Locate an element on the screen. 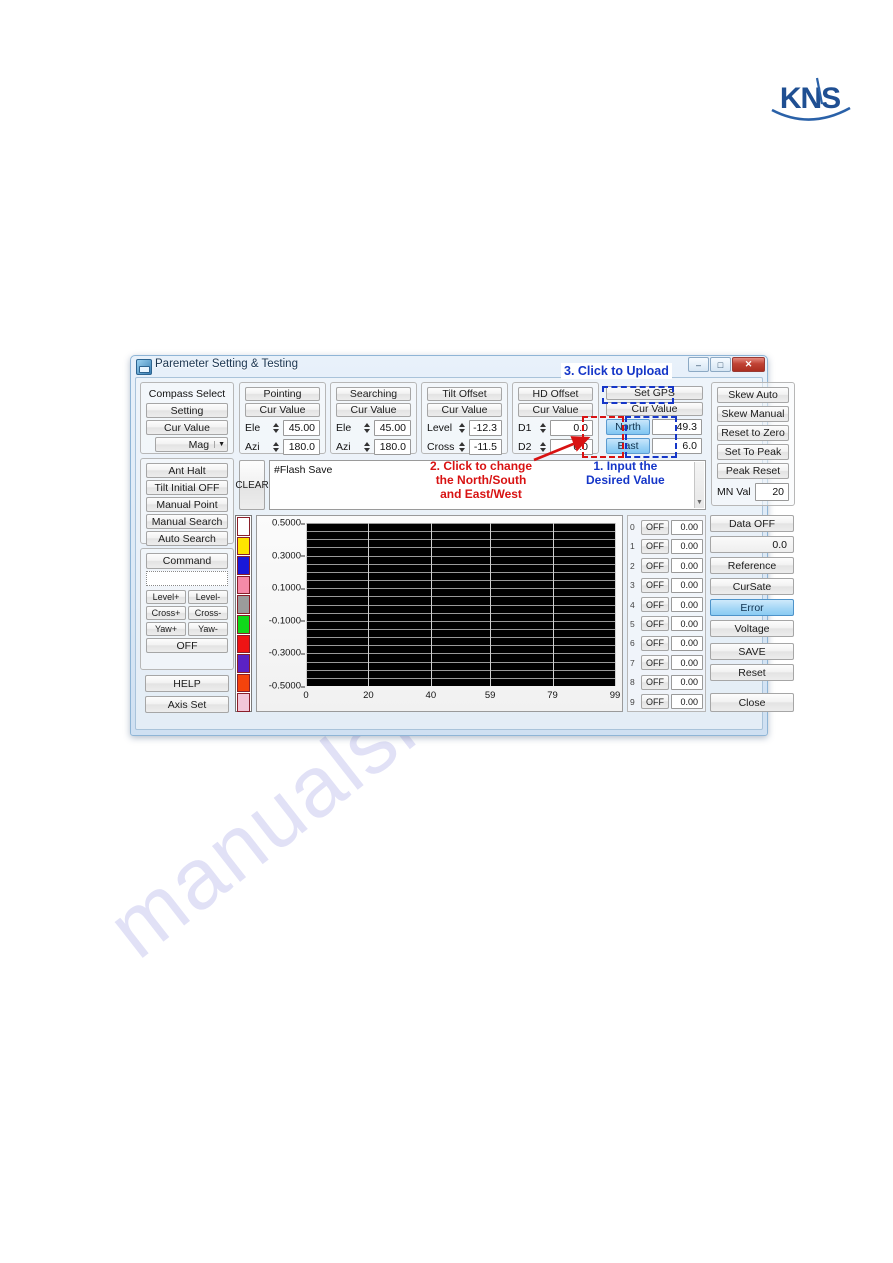  chart-y-tick-label: -0.5000 is located at coordinates (281, 686).